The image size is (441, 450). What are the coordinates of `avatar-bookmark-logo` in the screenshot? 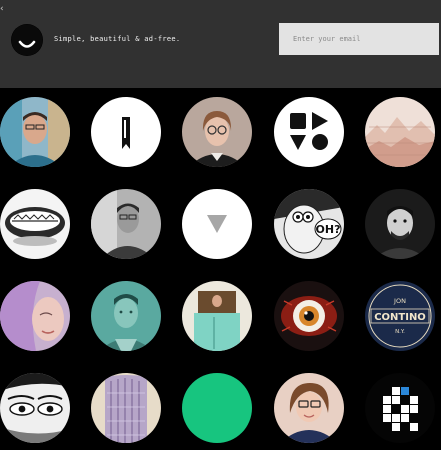 It's located at (126, 132).